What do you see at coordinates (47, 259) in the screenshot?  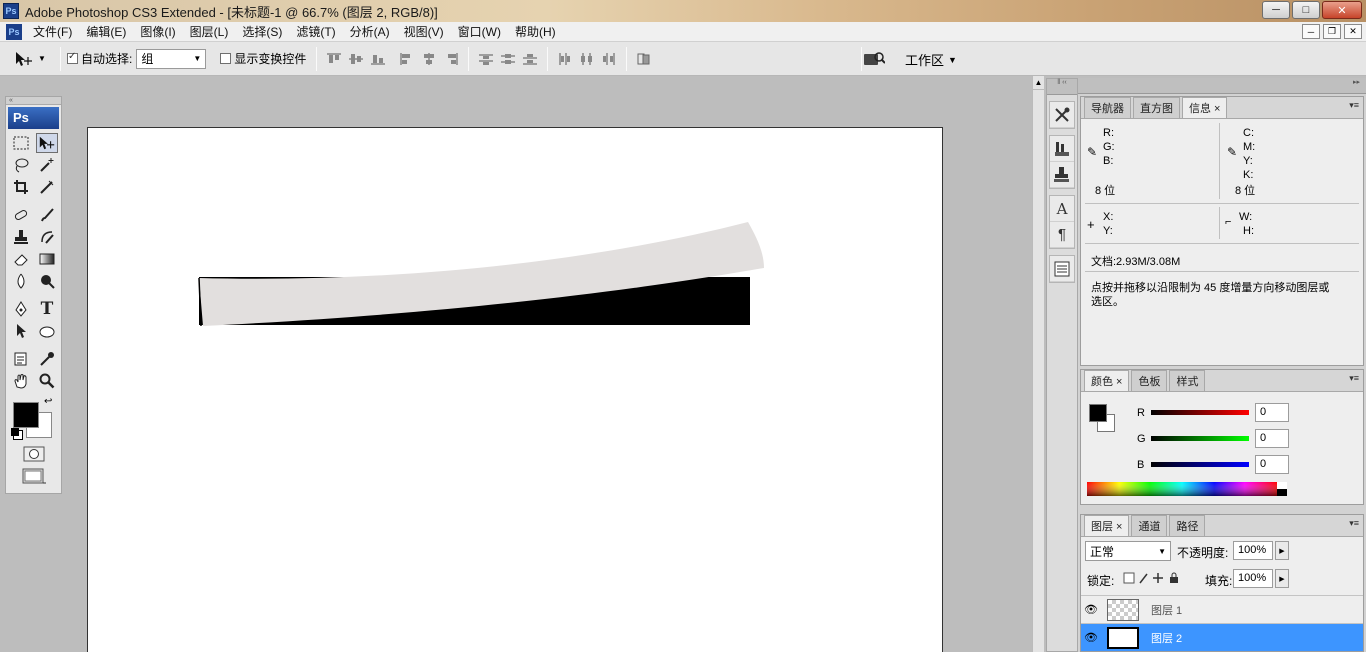 I see `gradient-tool-icon` at bounding box center [47, 259].